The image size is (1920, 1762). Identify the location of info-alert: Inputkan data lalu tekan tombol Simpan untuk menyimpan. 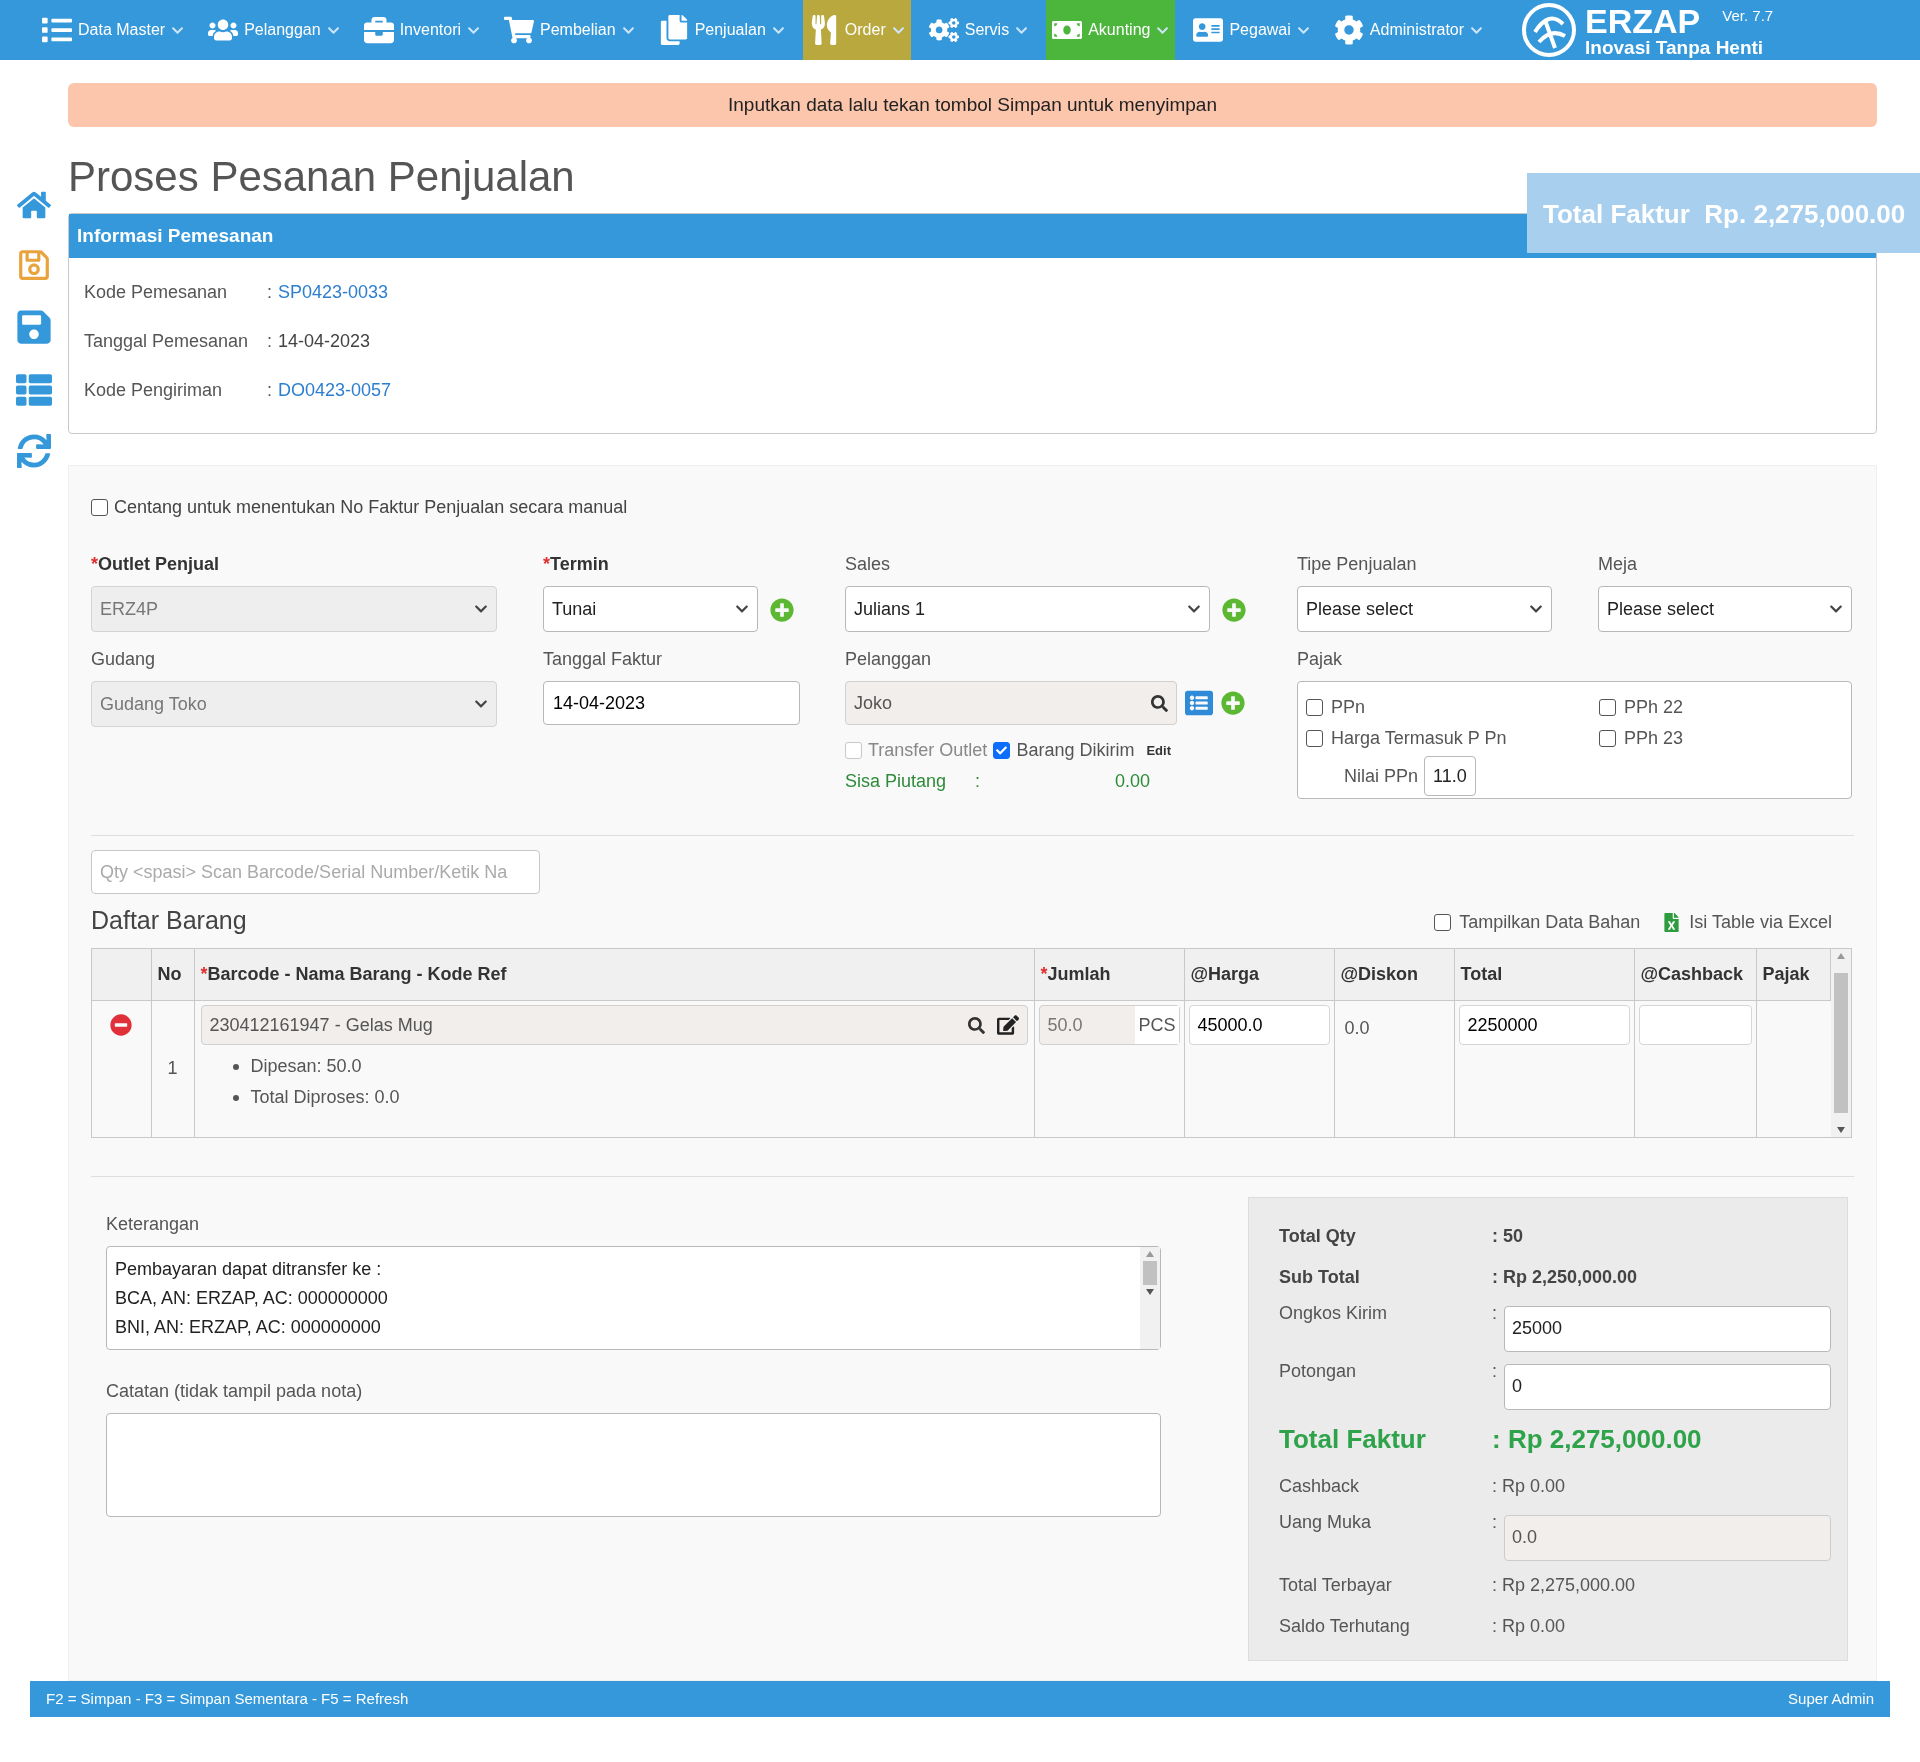
(972, 105).